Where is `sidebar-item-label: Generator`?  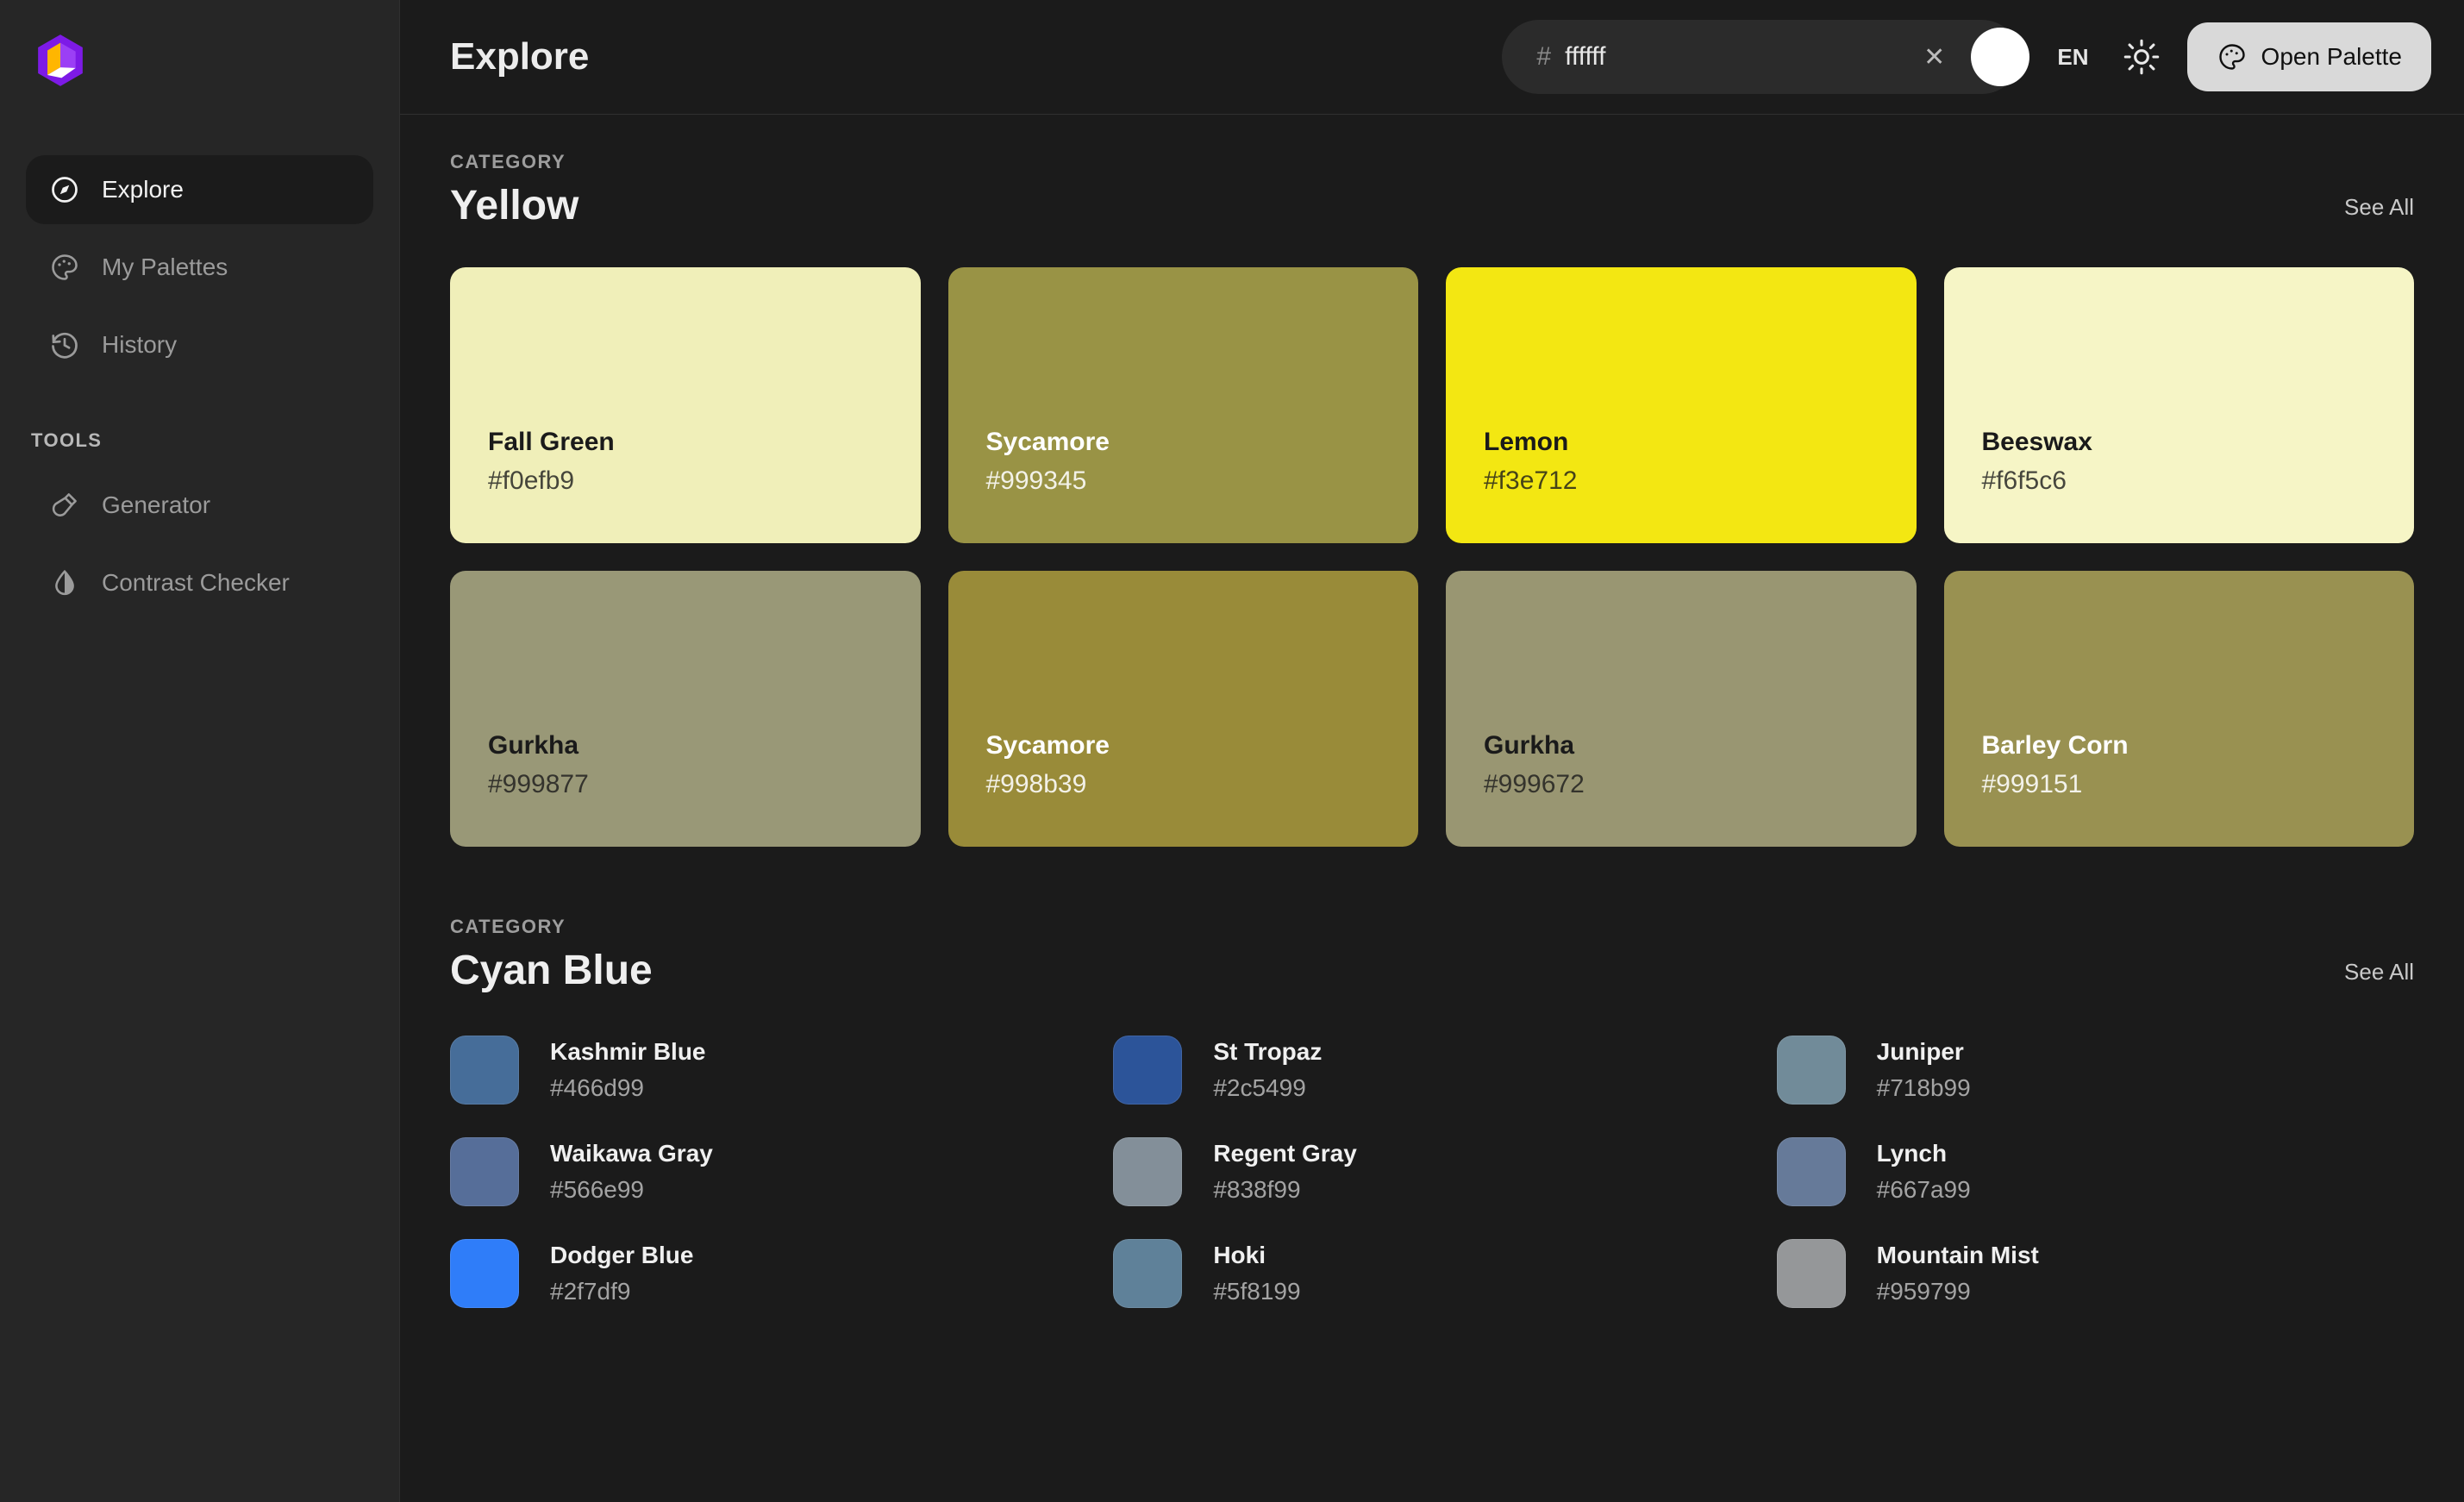
sidebar-item-label: Generator is located at coordinates (156, 504).